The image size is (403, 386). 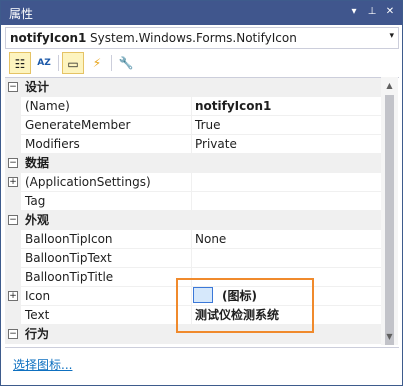 What do you see at coordinates (73, 63) in the screenshot?
I see `properties-icon: ▭` at bounding box center [73, 63].